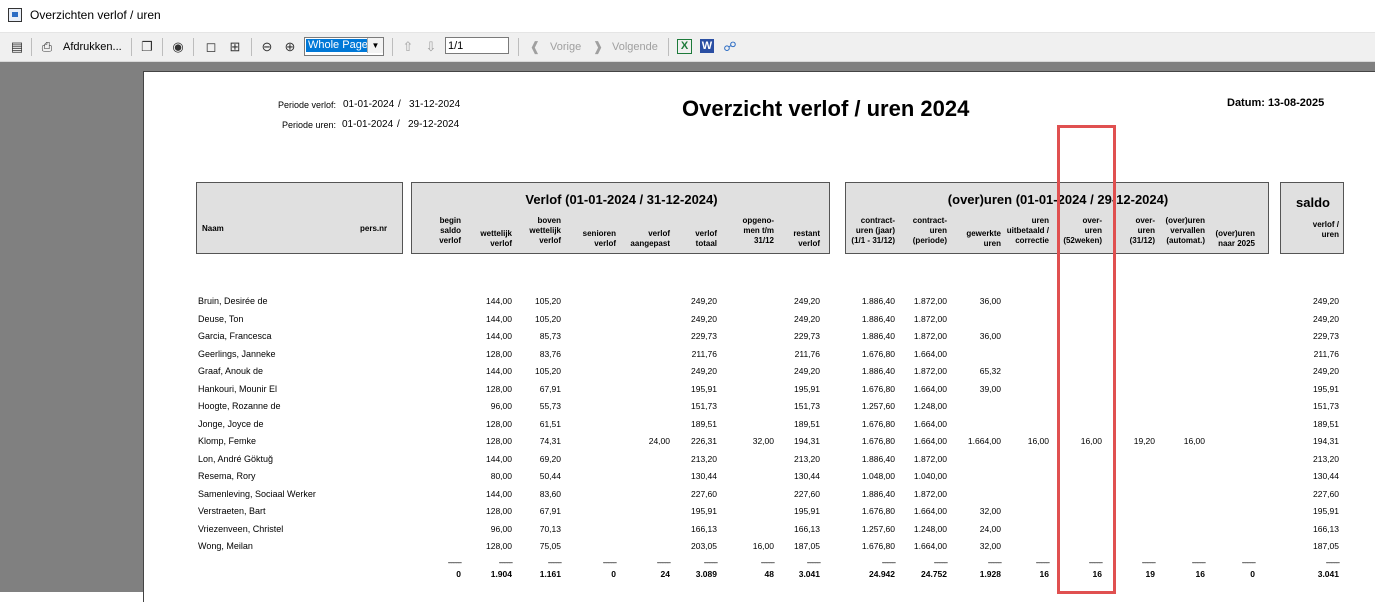 This screenshot has height=602, width=1375. What do you see at coordinates (807, 546) in the screenshot?
I see `table-cell: 187,05` at bounding box center [807, 546].